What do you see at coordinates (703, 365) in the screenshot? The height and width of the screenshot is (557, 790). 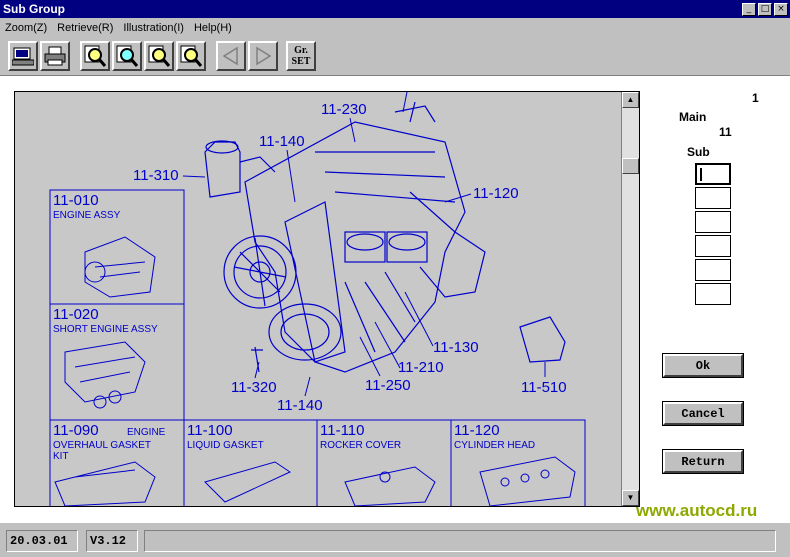 I see `ok-button: Ok` at bounding box center [703, 365].